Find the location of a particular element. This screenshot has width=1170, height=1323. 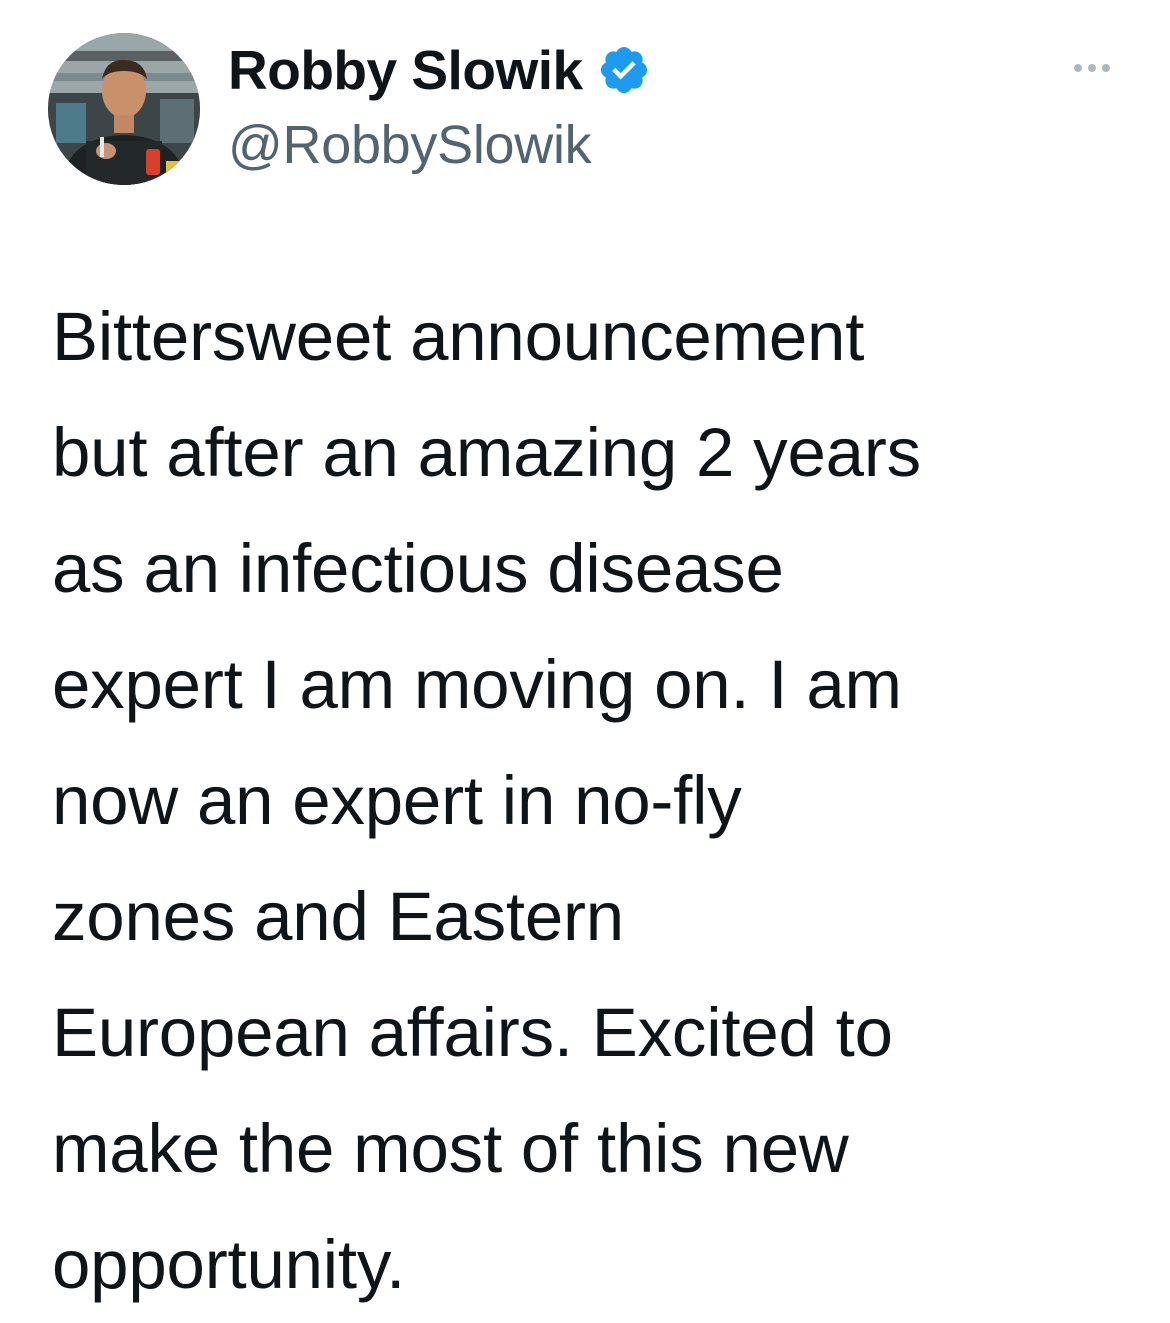

verified-badge-icon is located at coordinates (624, 70).